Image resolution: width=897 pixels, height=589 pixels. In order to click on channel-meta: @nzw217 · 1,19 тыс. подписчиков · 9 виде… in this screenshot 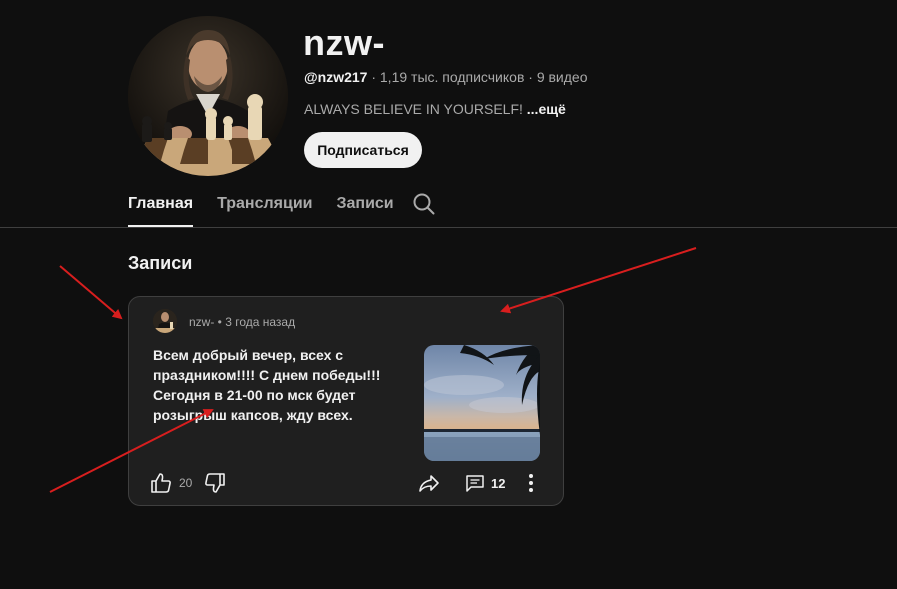, I will do `click(446, 77)`.